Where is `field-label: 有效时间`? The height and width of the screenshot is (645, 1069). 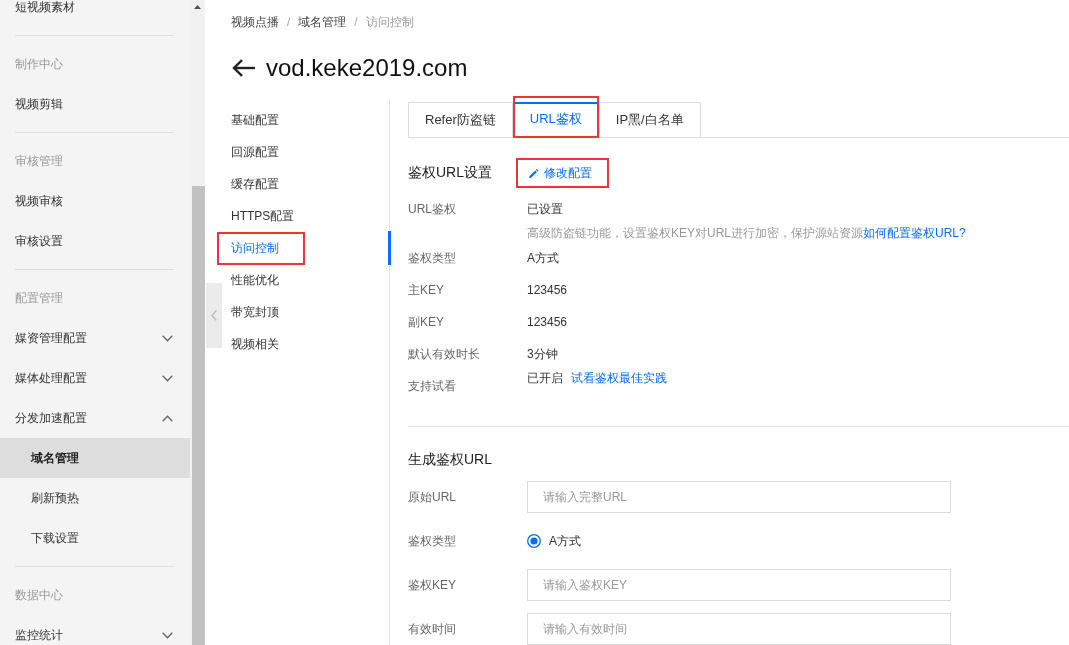 field-label: 有效时间 is located at coordinates (432, 629).